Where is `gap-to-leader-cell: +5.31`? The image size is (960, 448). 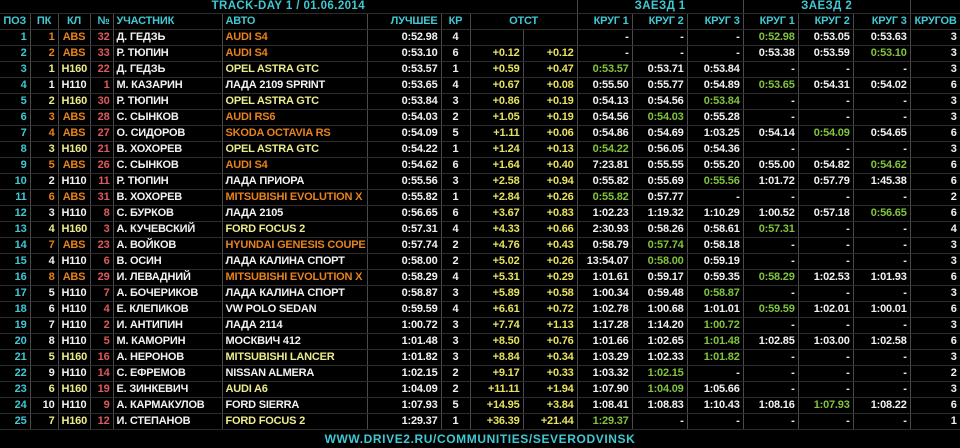
gap-to-leader-cell: +5.31 is located at coordinates (497, 277).